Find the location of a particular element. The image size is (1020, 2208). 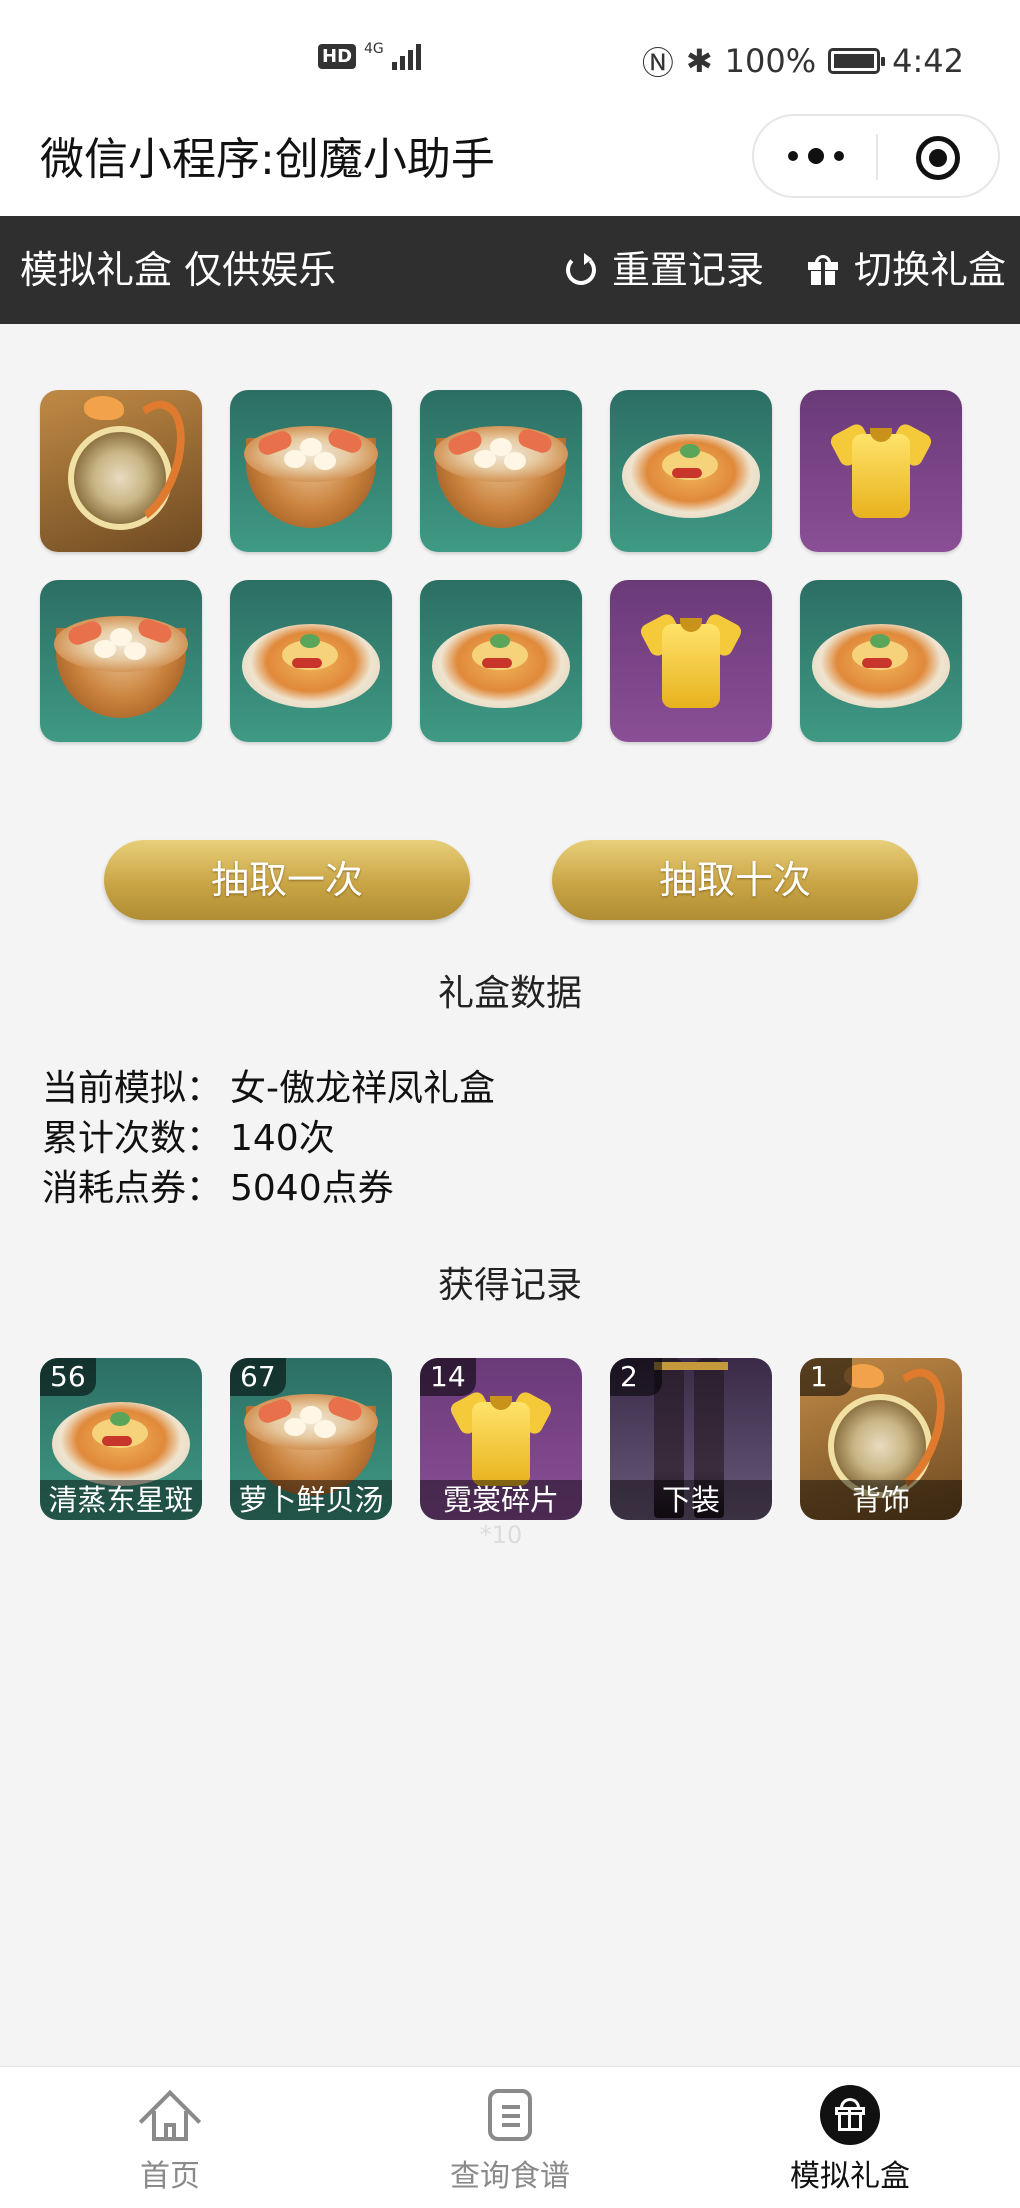

hd-badge: HD is located at coordinates (337, 56).